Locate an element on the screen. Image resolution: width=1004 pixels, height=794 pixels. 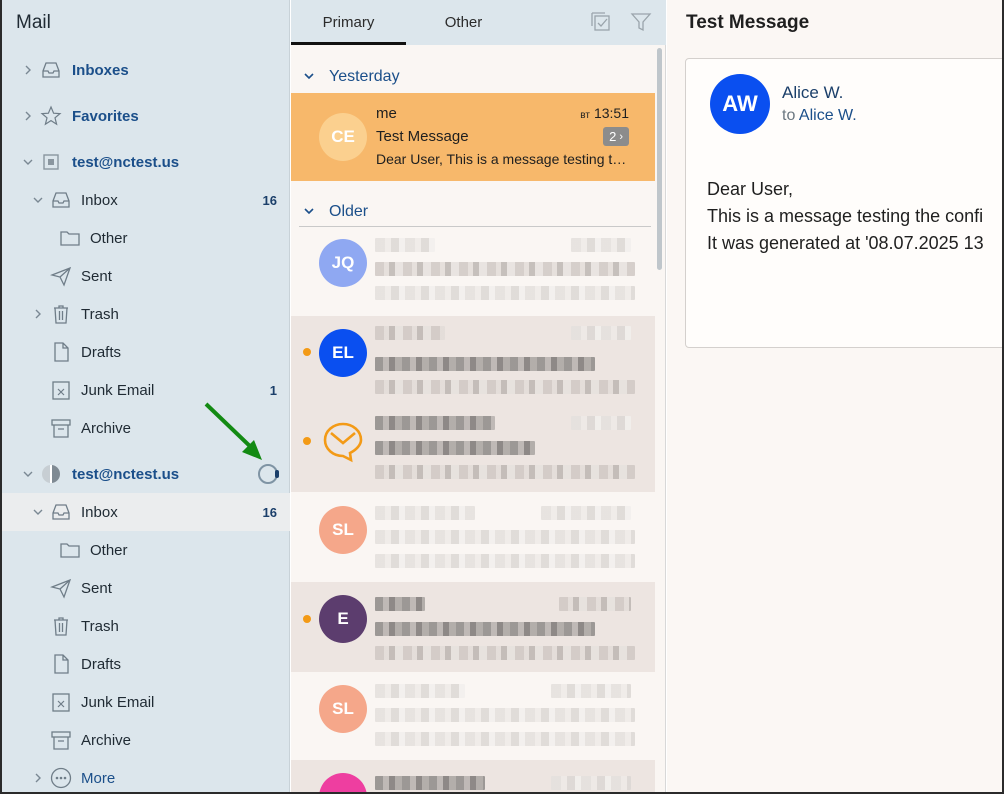
message-item: JQ is located at coordinates (473, 272).